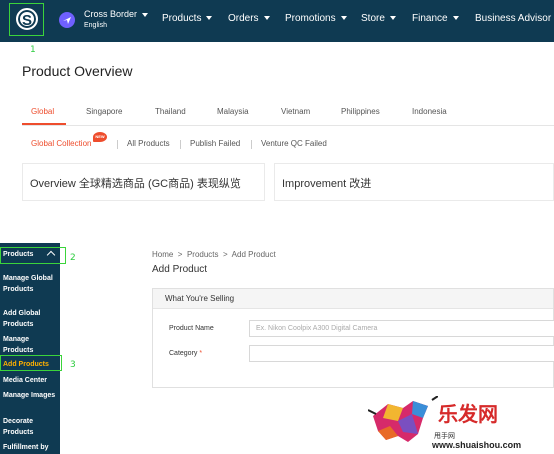 The image size is (554, 454). What do you see at coordinates (30, 447) in the screenshot?
I see `sidebar-item-fulfillment: Fulfillment by` at bounding box center [30, 447].